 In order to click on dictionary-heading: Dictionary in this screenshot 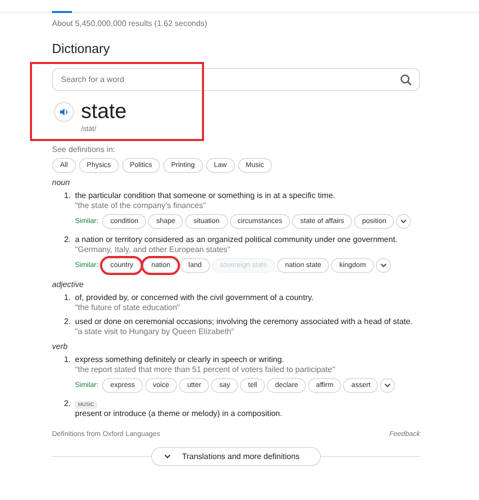, I will do `click(81, 48)`.